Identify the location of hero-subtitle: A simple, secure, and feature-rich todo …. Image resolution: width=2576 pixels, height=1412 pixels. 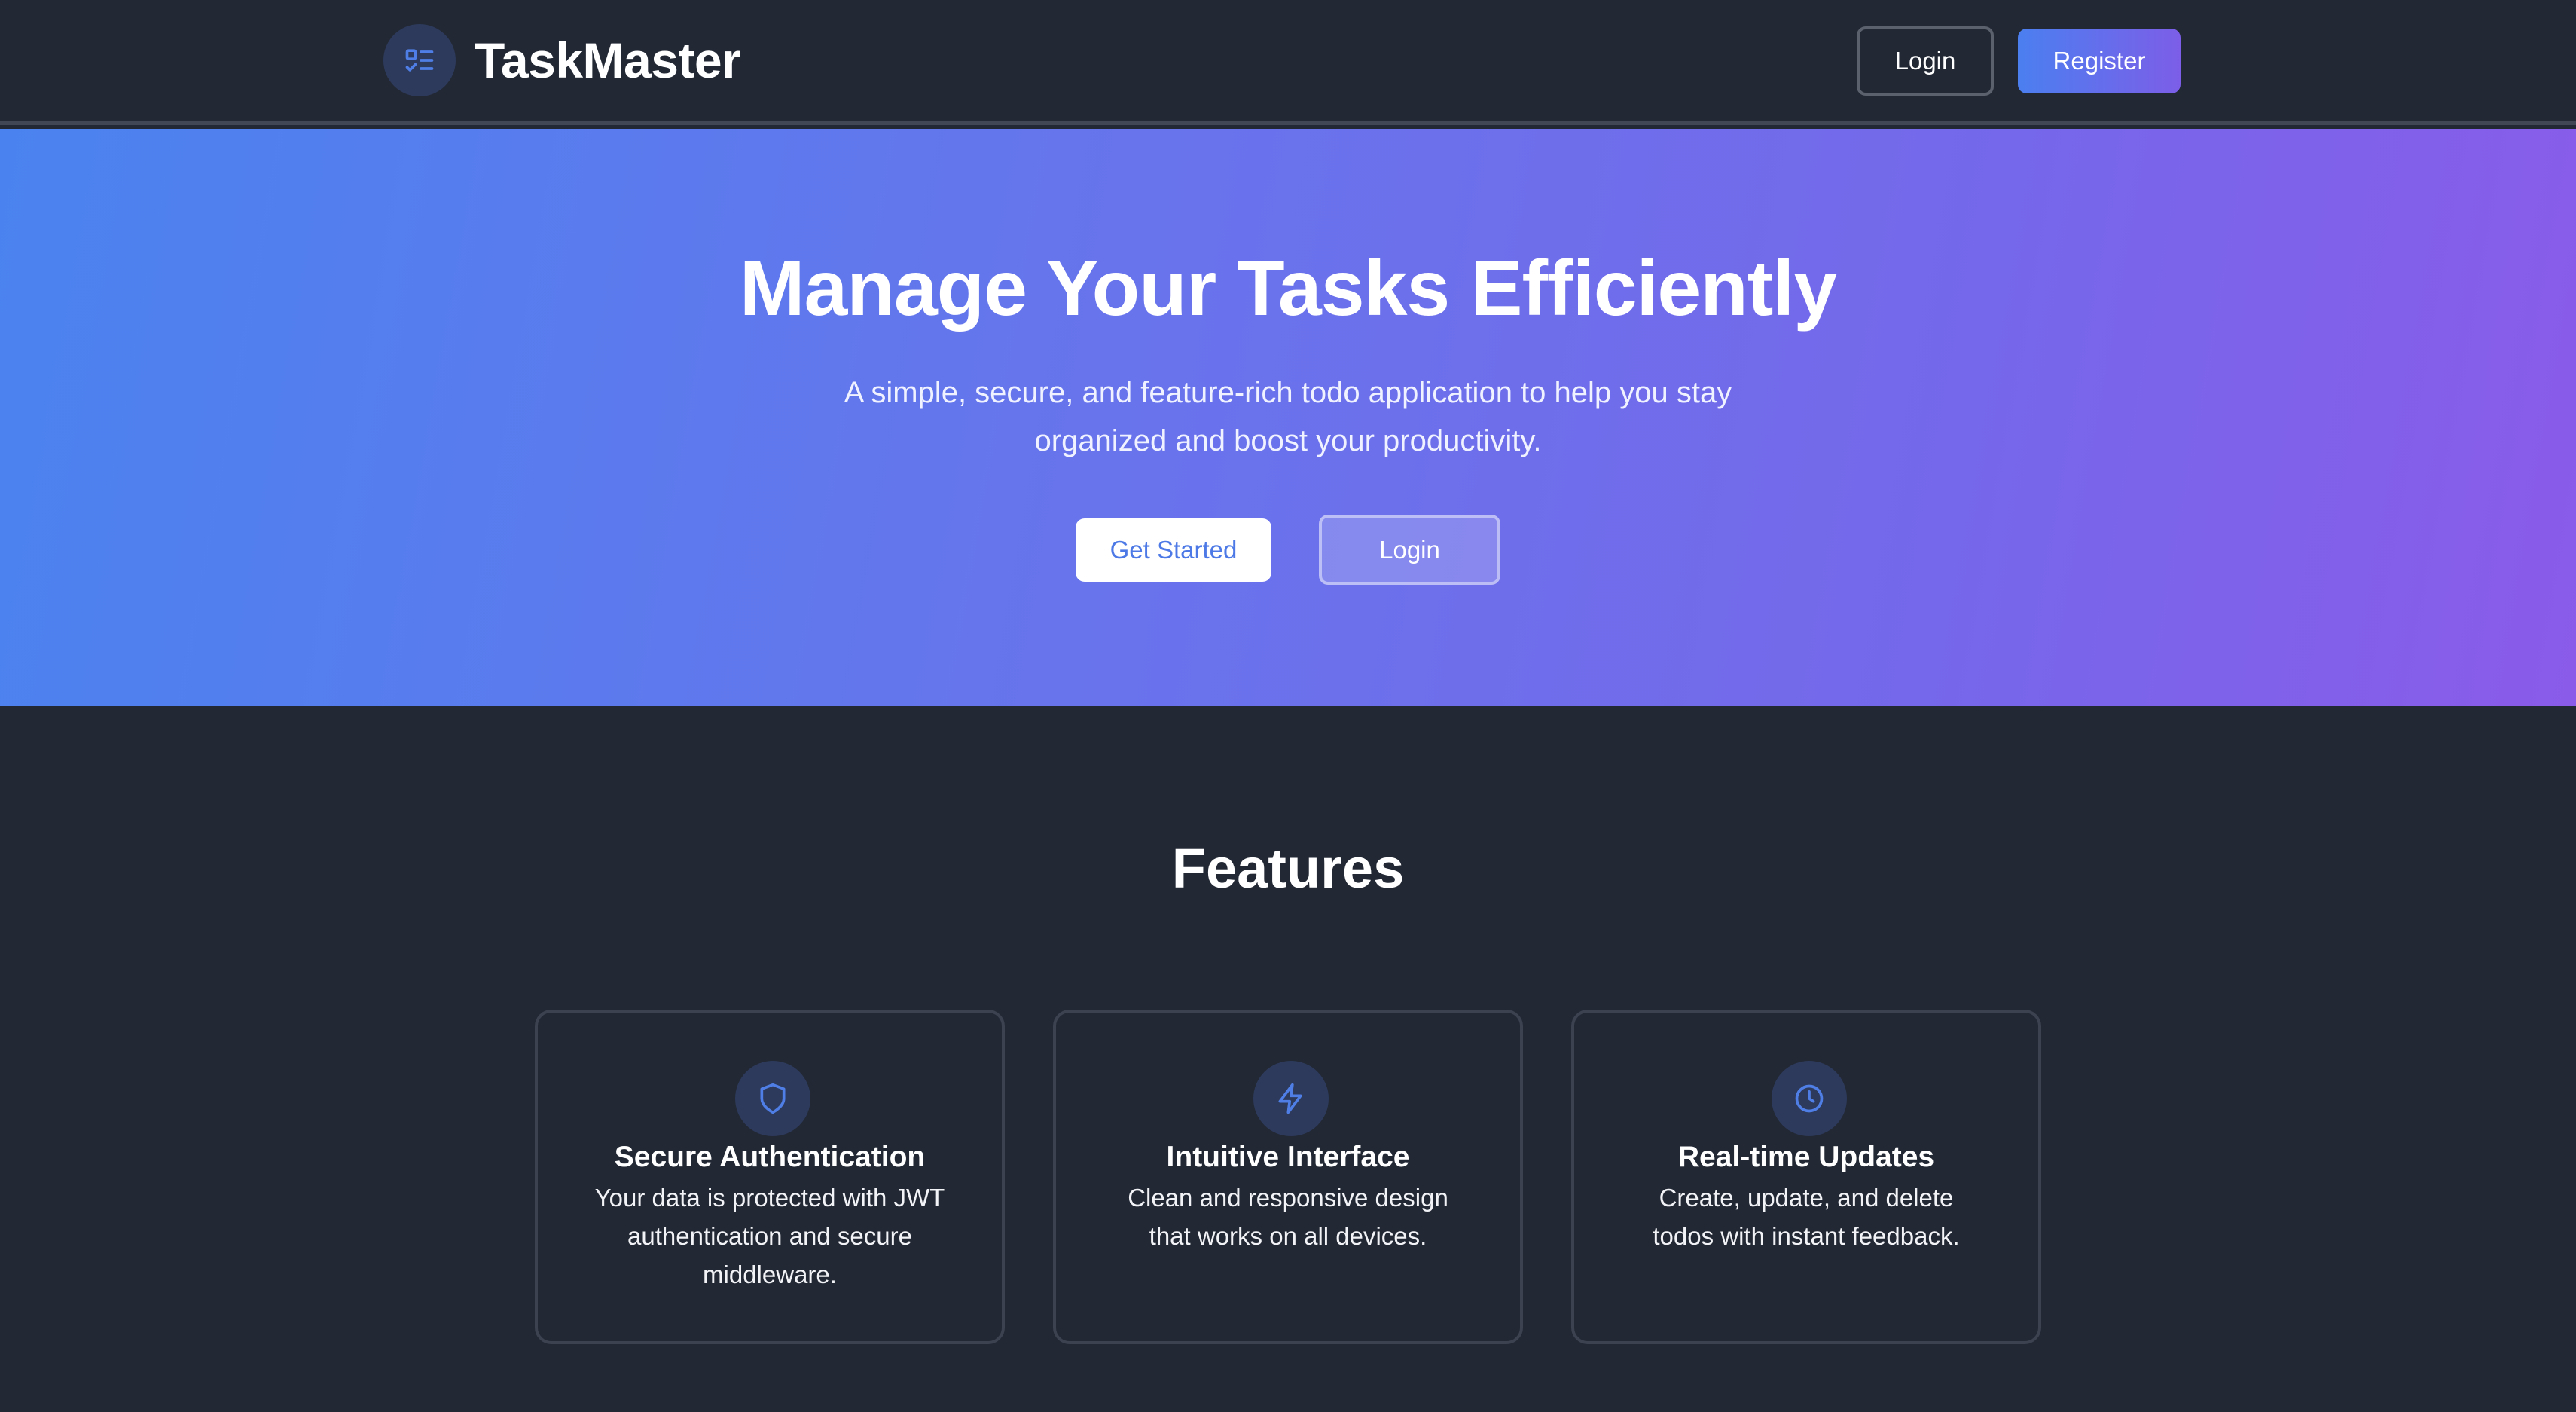
(1288, 417).